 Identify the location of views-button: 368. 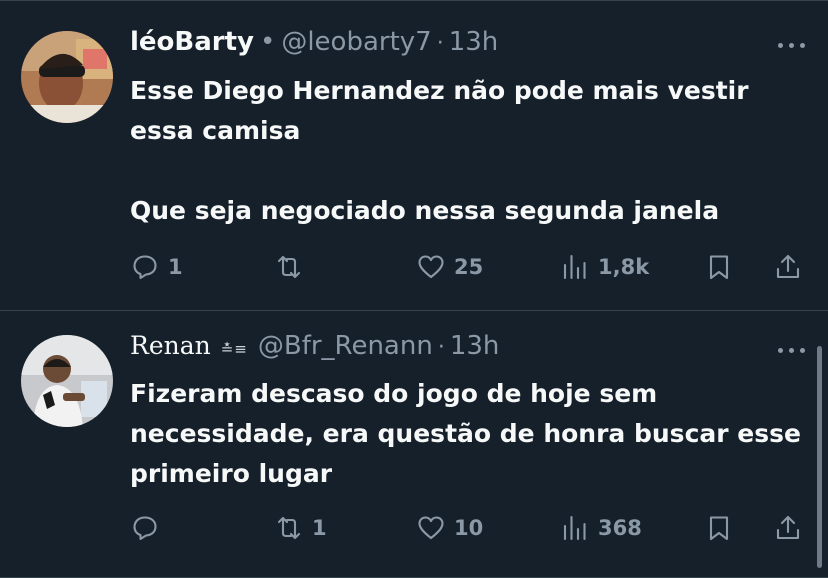
(601, 528).